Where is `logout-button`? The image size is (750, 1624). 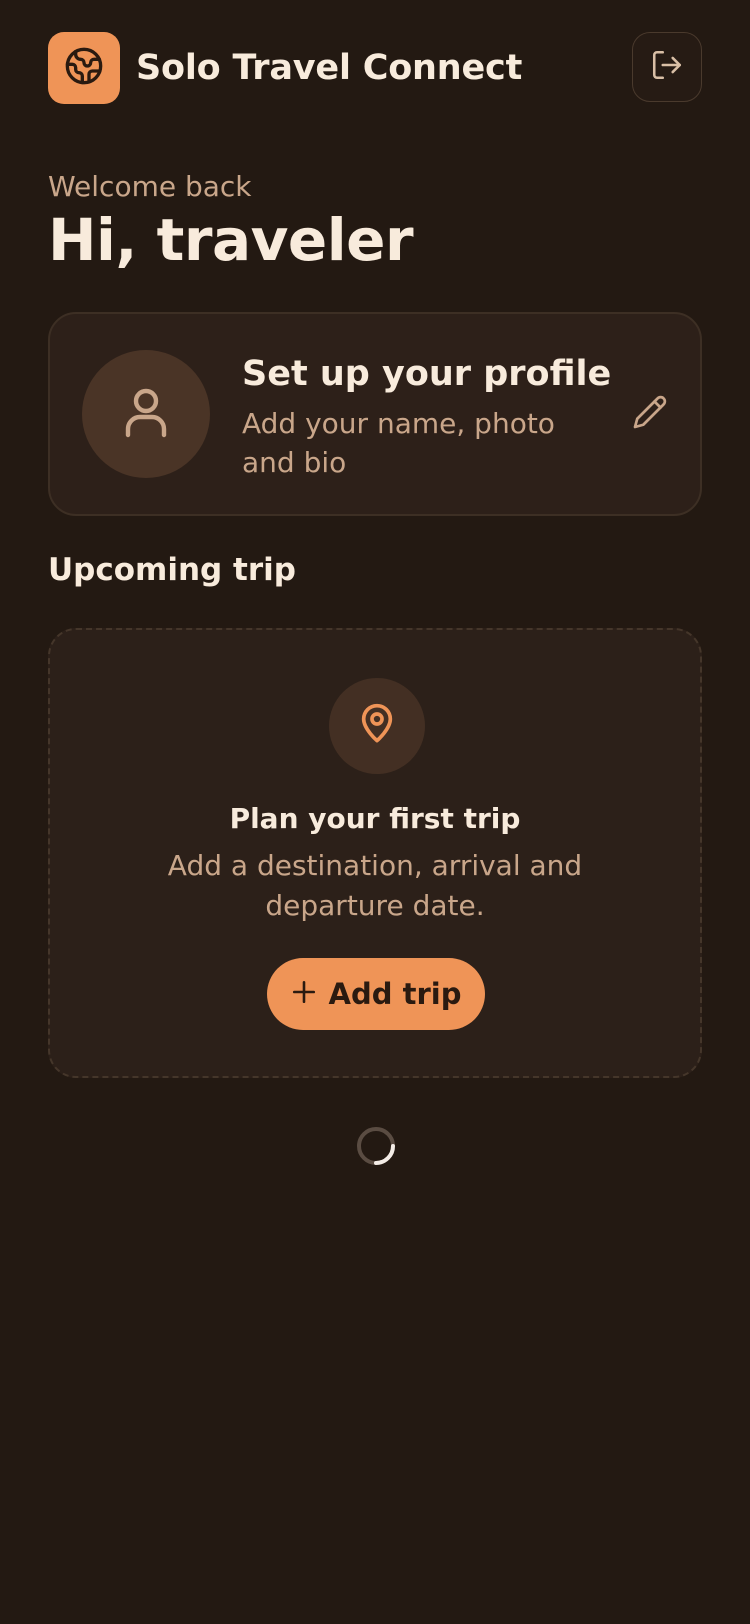
logout-button is located at coordinates (667, 67).